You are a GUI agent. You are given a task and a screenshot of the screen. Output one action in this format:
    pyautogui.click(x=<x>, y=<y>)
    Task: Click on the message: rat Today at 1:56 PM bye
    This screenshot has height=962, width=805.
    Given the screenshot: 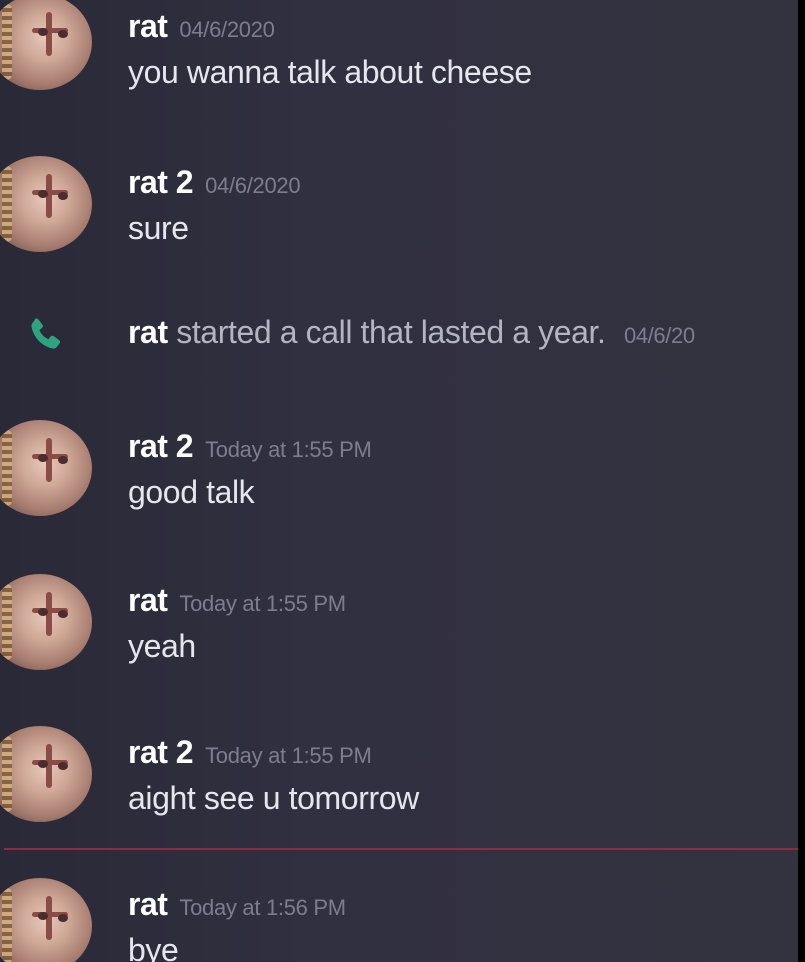 What is the action you would take?
    pyautogui.click(x=399, y=920)
    